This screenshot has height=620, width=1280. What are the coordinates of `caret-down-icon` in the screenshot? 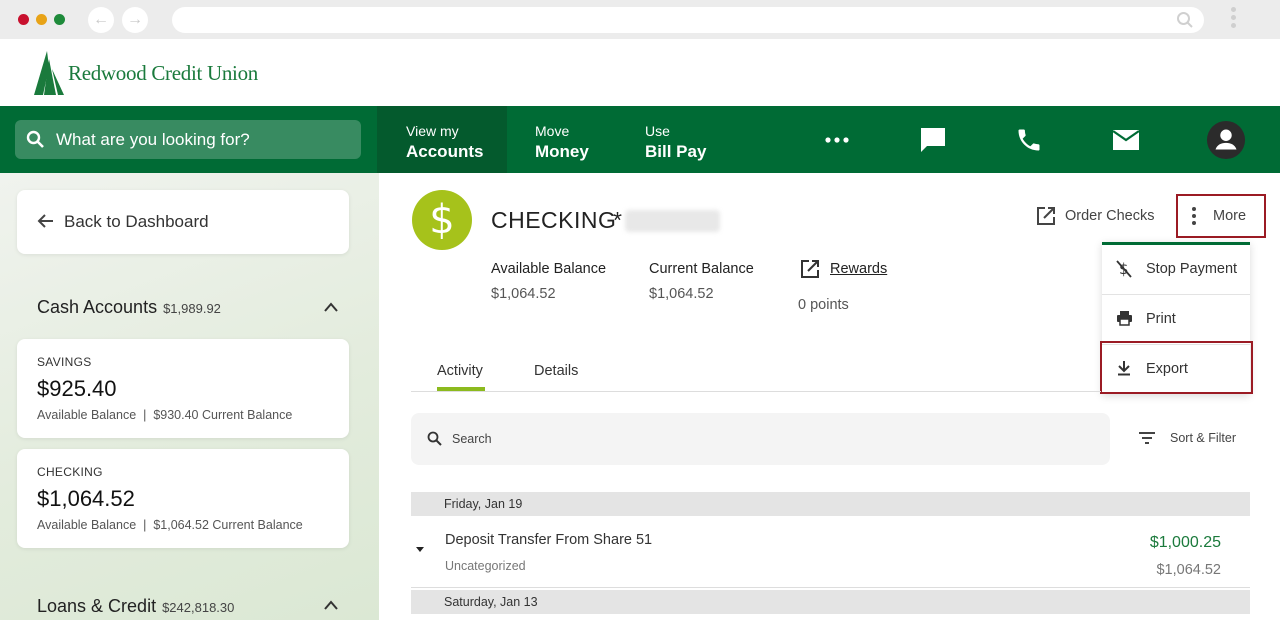 It's located at (420, 549).